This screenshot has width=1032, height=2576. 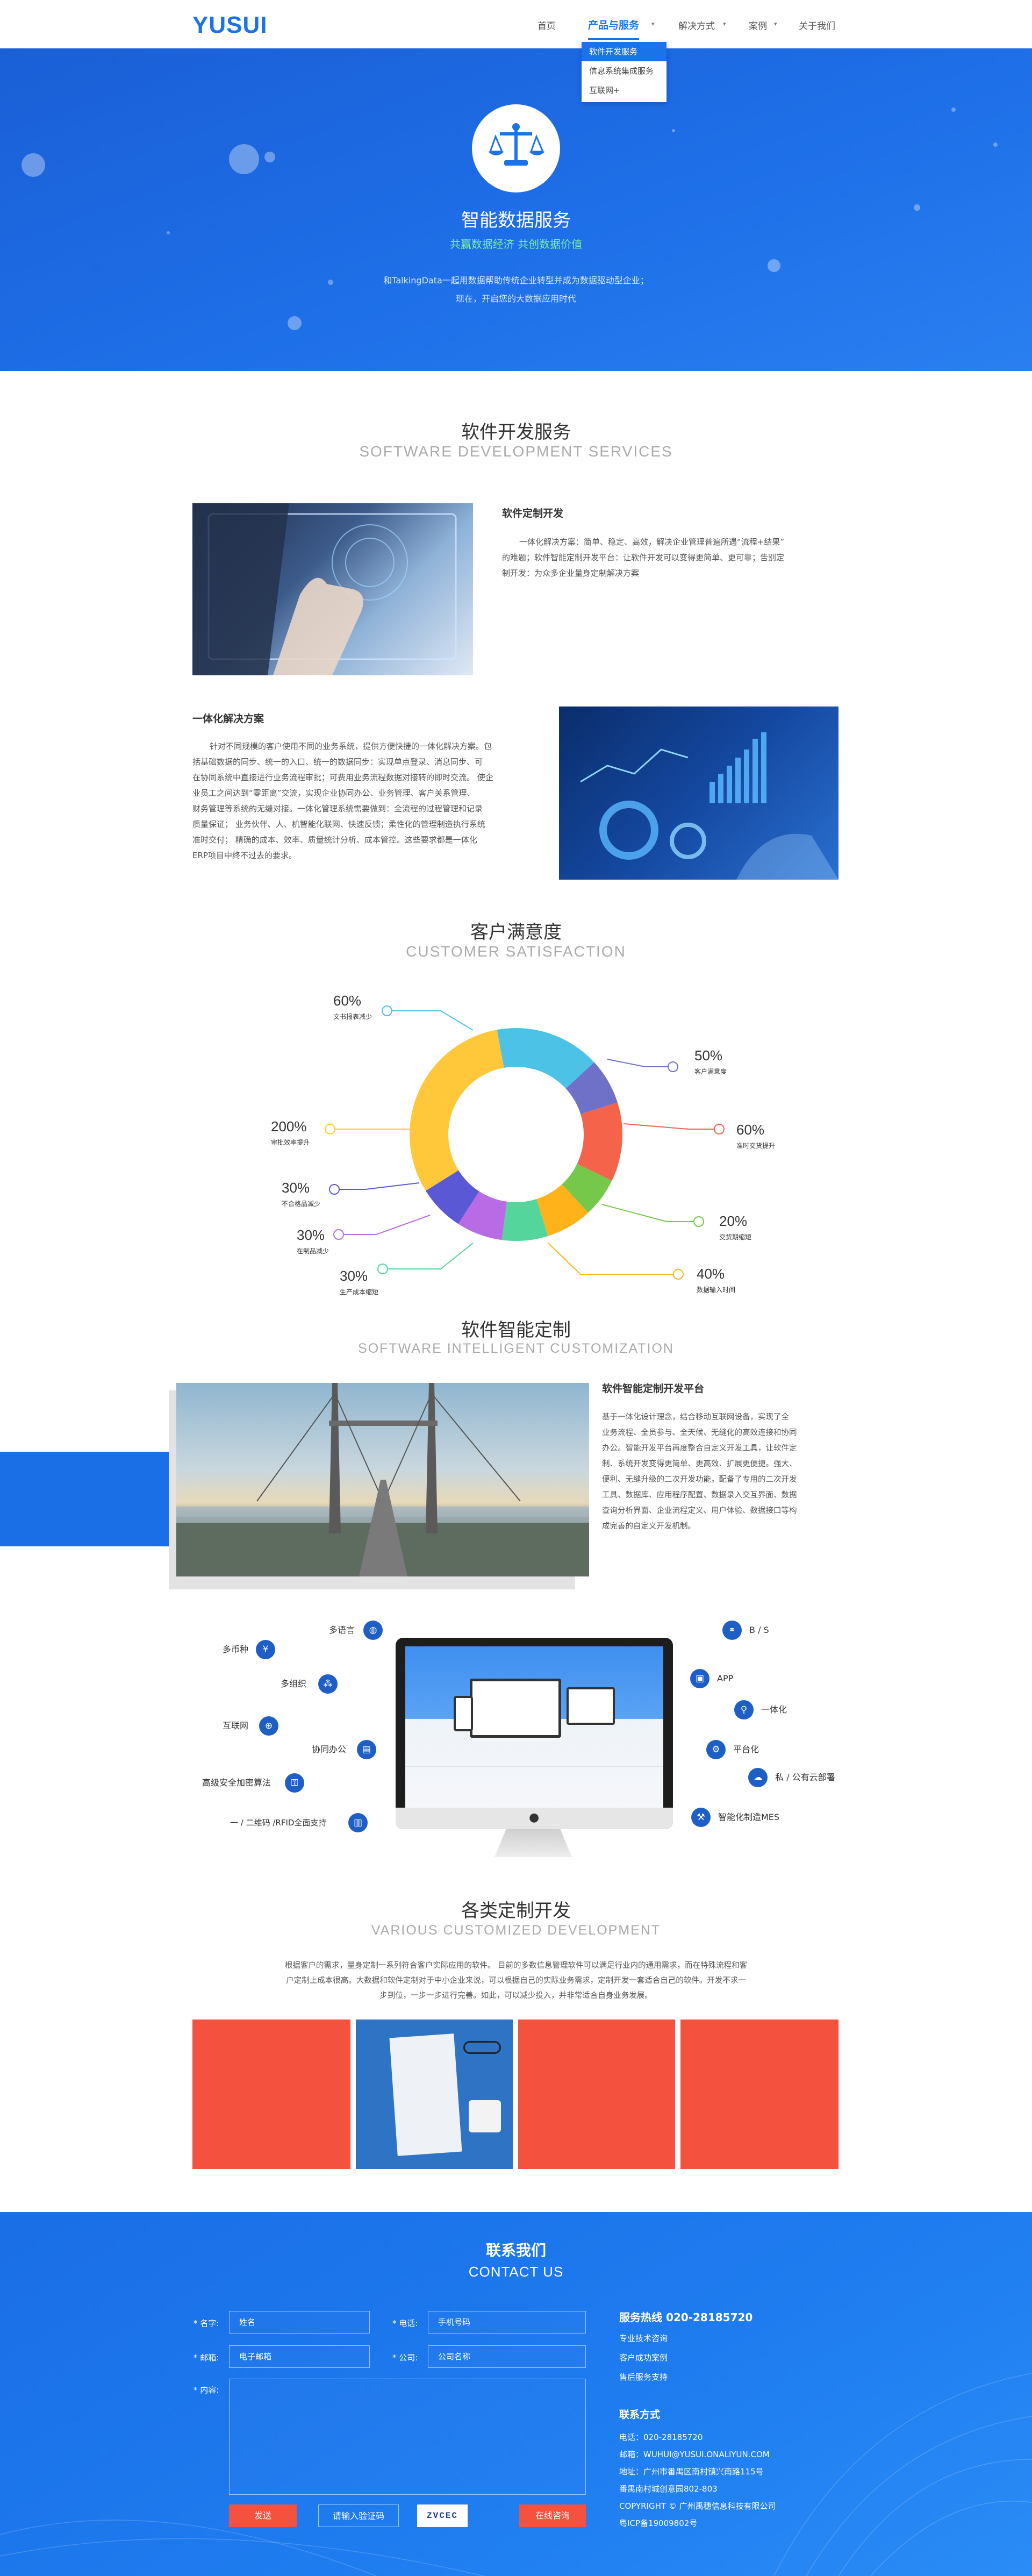 I want to click on chart-label-name: 不合格品减少, so click(x=301, y=1204).